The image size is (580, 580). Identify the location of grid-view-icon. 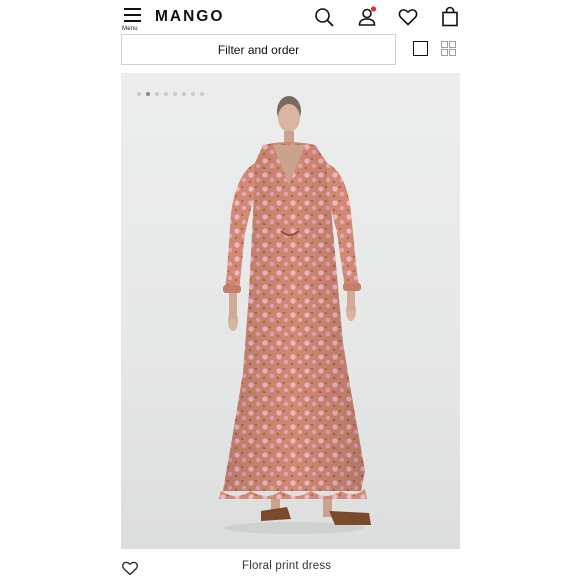
(449, 49).